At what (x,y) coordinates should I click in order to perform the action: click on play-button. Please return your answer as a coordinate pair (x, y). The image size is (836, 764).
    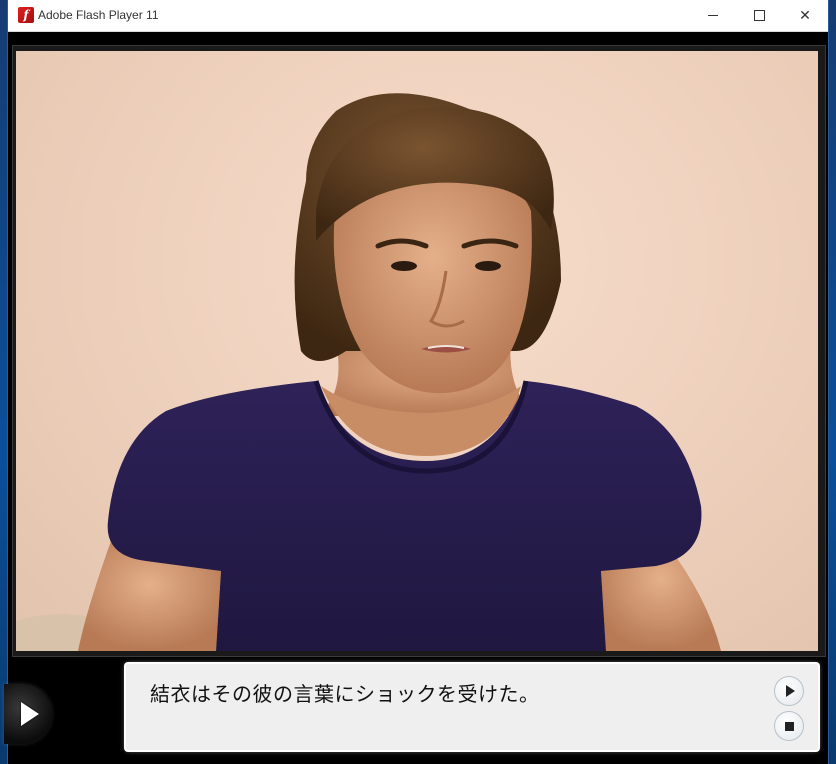
    Looking at the image, I should click on (789, 691).